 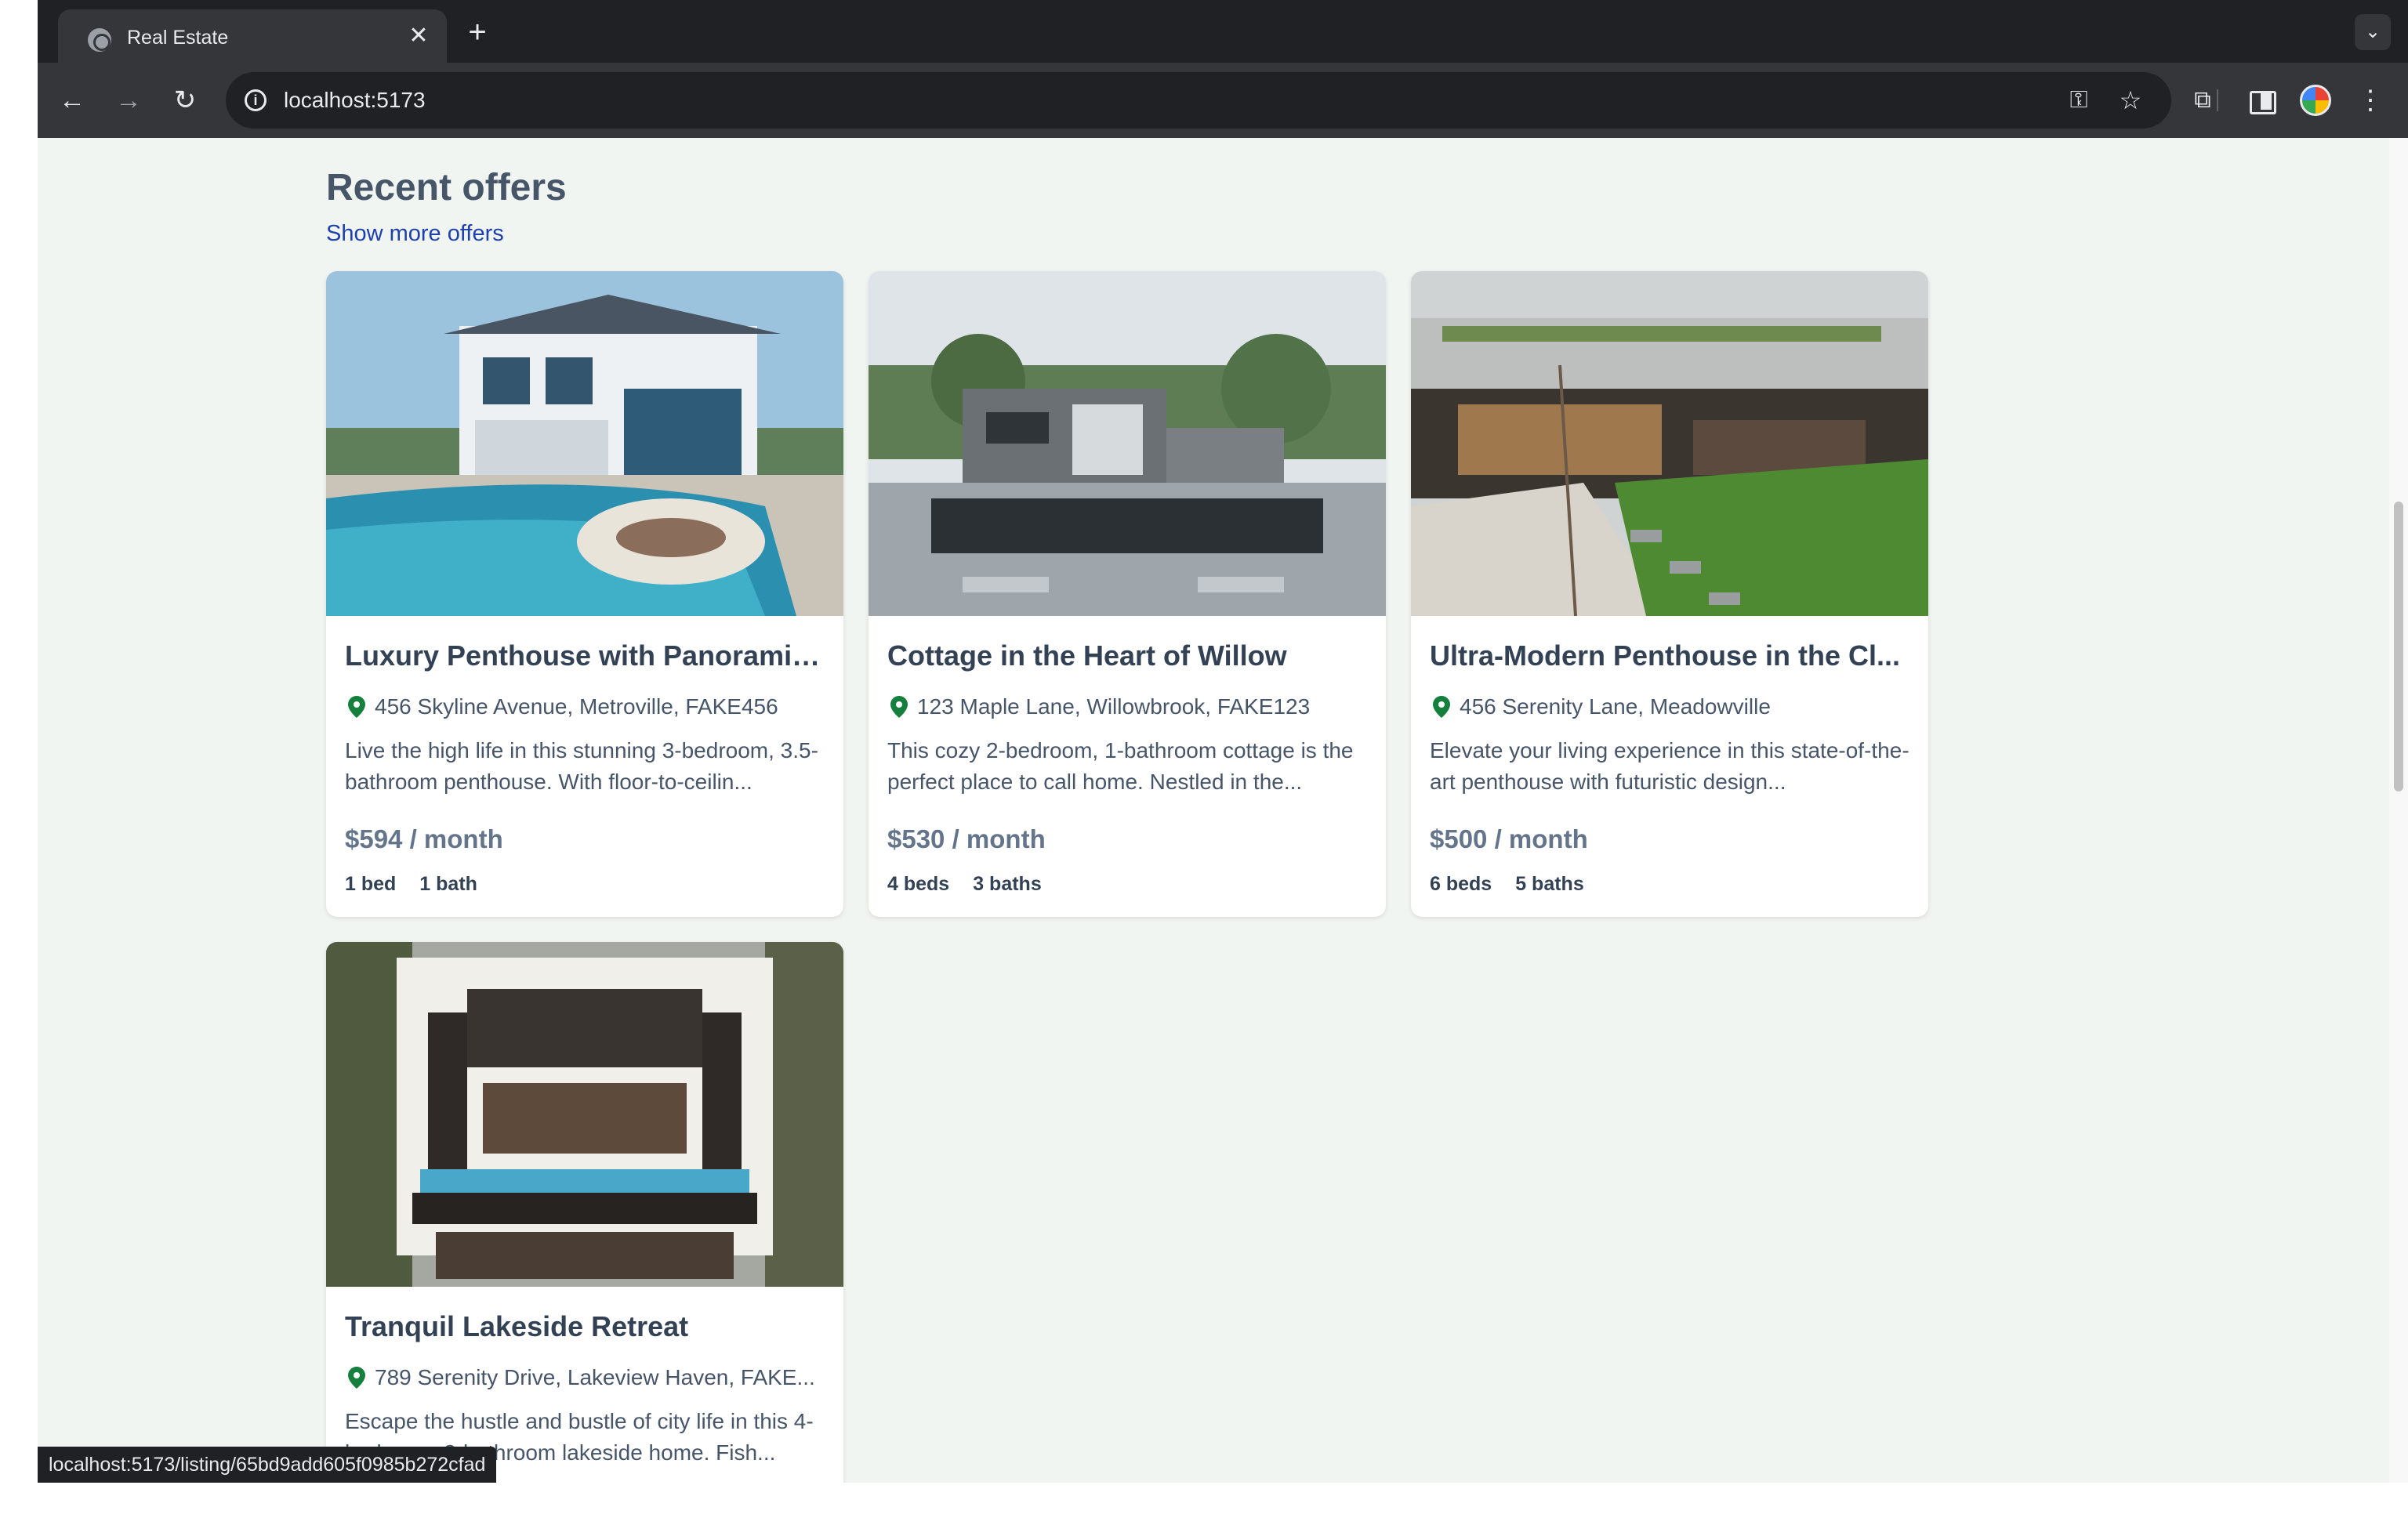 I want to click on side-panel-icon, so click(x=2260, y=100).